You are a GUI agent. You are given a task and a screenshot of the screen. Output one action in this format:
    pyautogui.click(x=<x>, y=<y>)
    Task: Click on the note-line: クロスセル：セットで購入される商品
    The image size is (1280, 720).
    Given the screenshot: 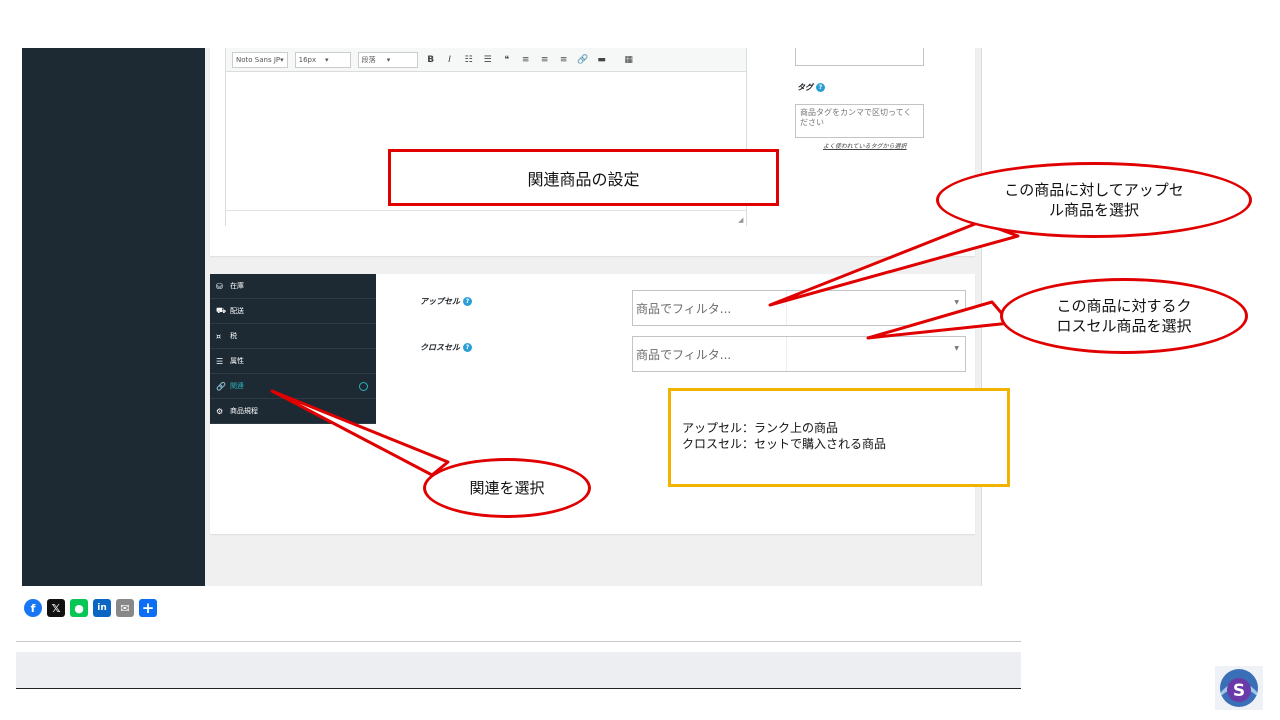 What is the action you would take?
    pyautogui.click(x=784, y=444)
    